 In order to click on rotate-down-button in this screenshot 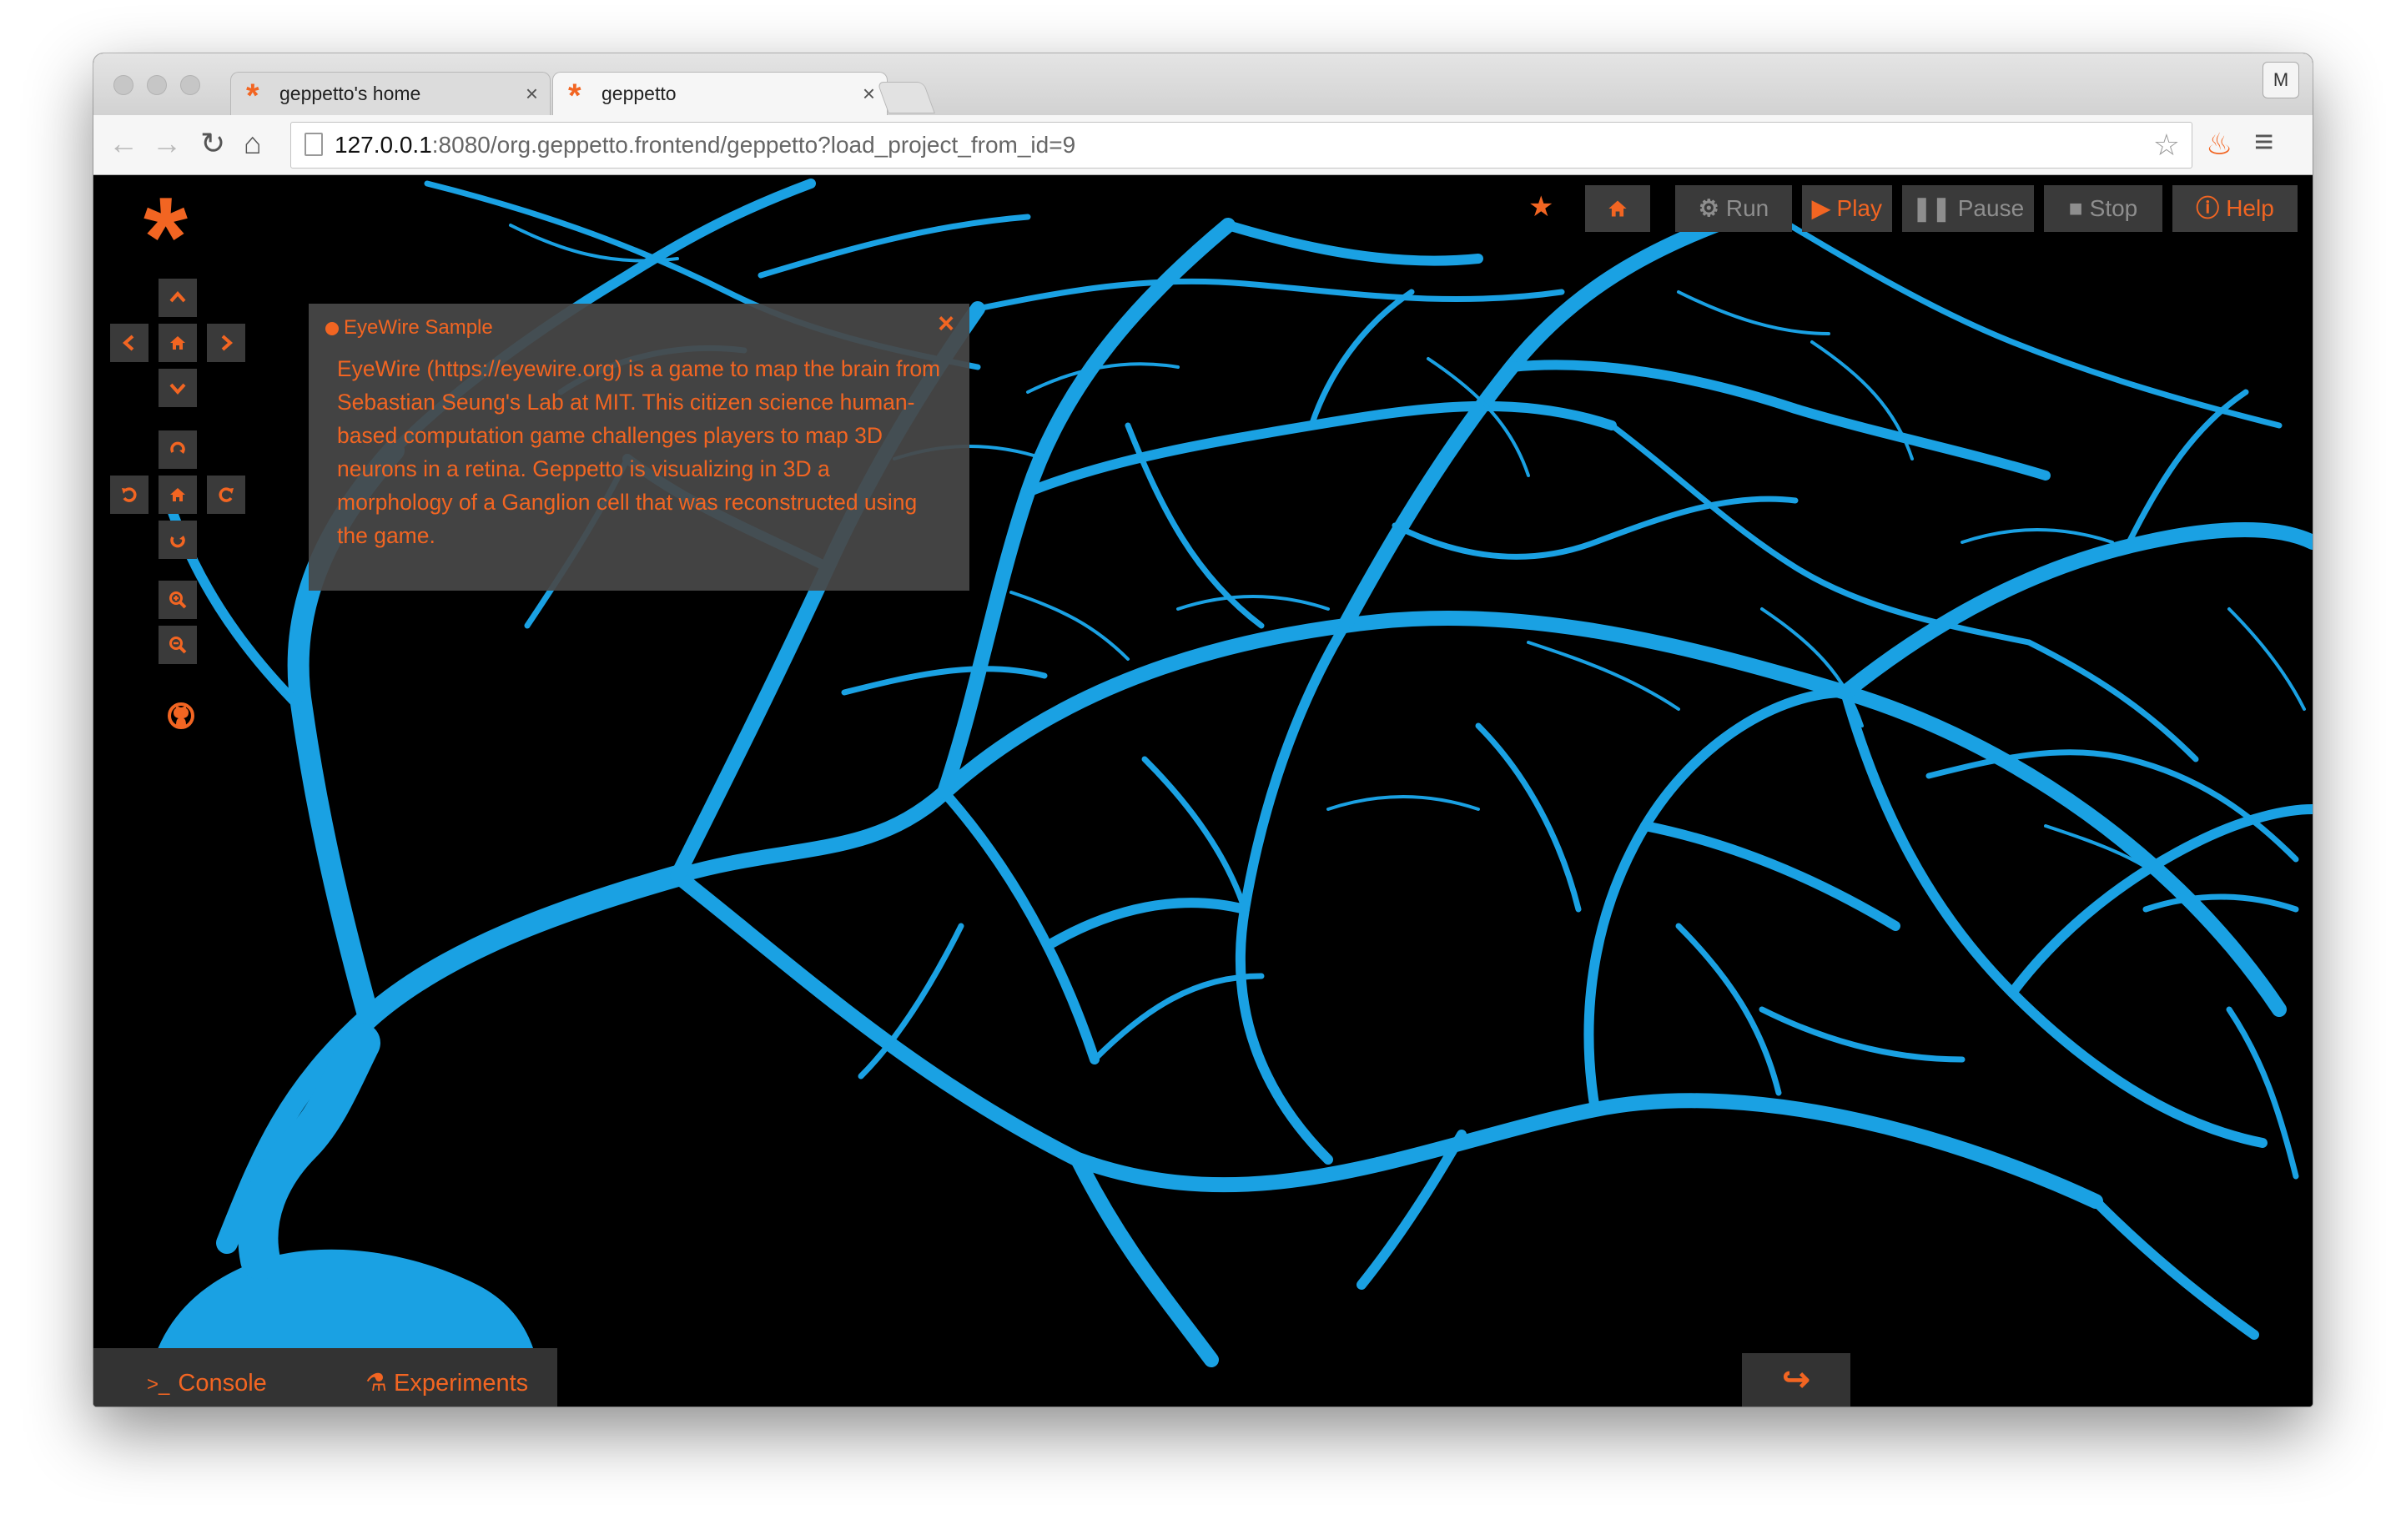, I will do `click(178, 540)`.